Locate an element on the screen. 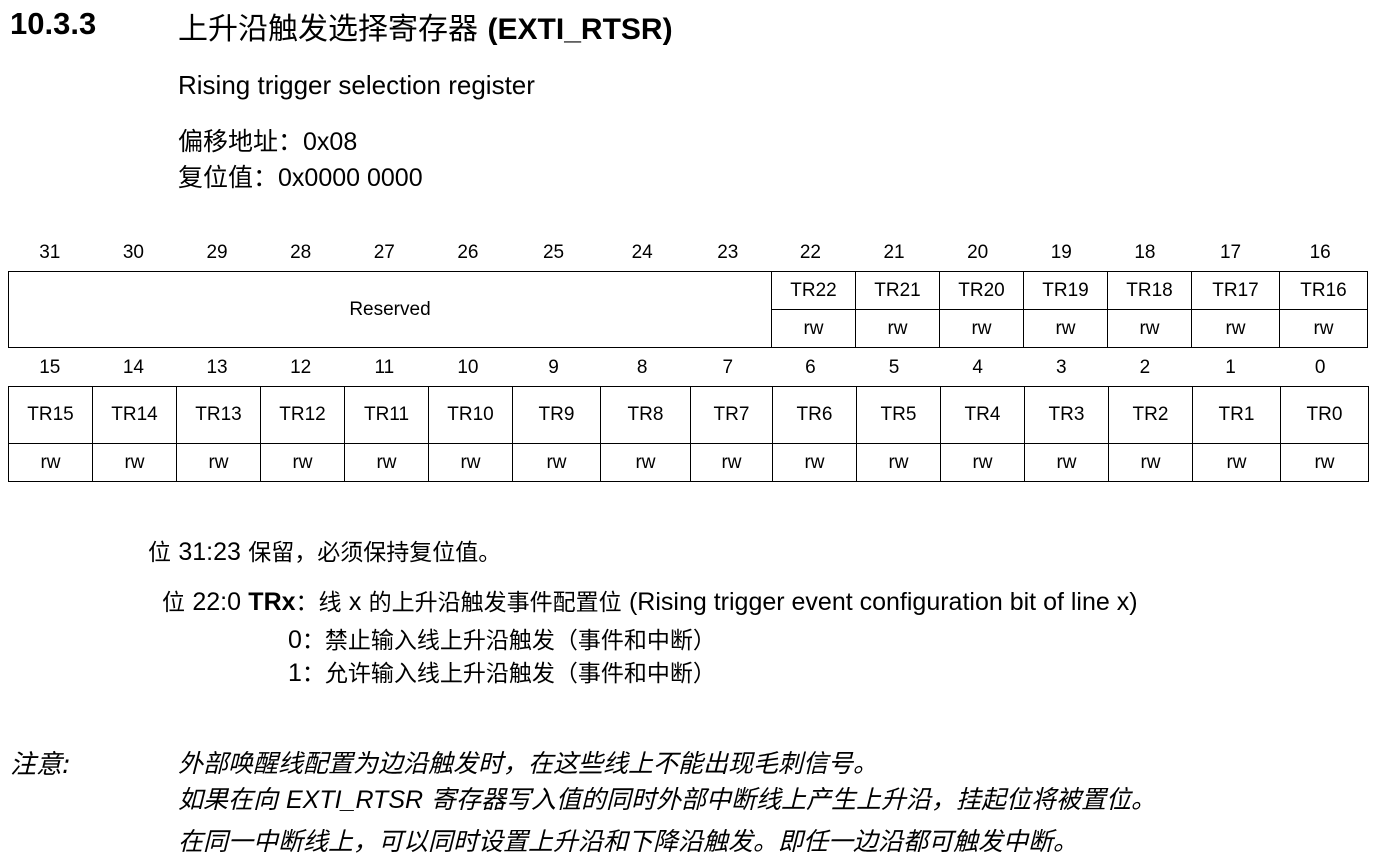 This screenshot has width=1395, height=865. bit-number: 24 is located at coordinates (642, 252).